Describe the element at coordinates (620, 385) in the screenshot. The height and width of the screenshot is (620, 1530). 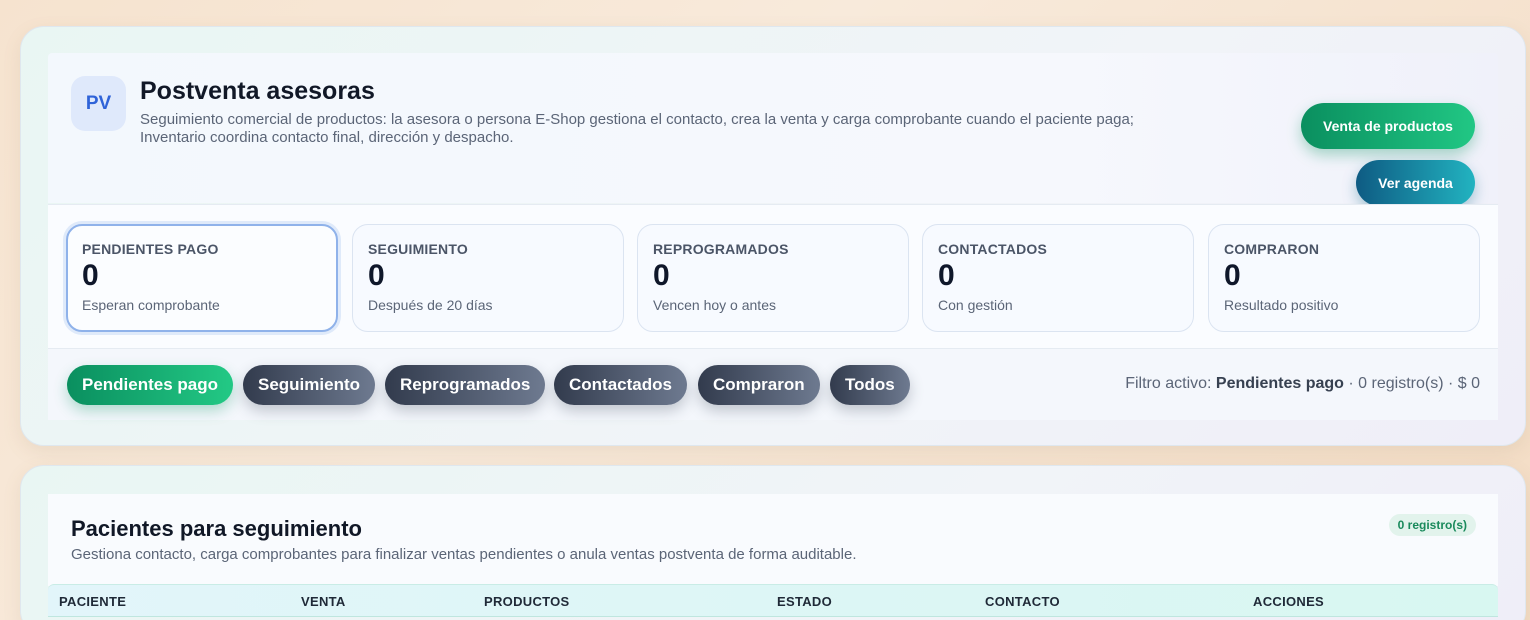
I see `filter-chip-contacted: Contactados` at that location.